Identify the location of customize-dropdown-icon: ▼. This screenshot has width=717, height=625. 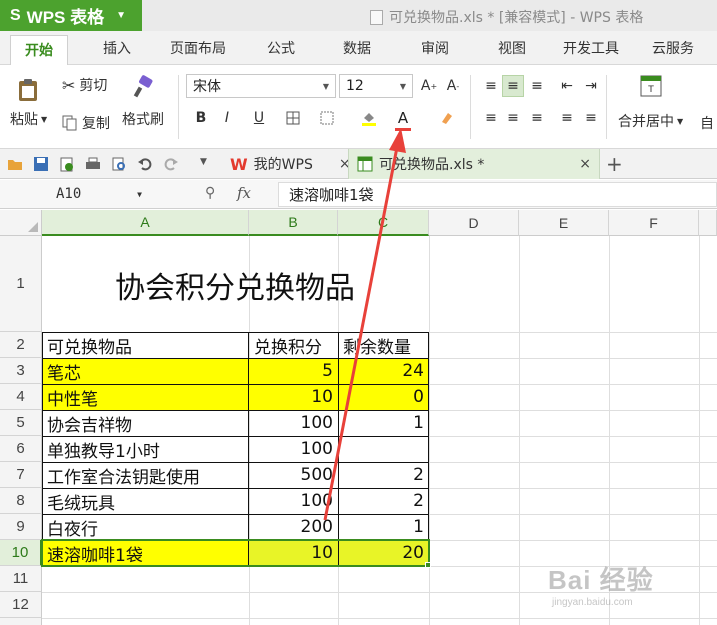
(203, 162).